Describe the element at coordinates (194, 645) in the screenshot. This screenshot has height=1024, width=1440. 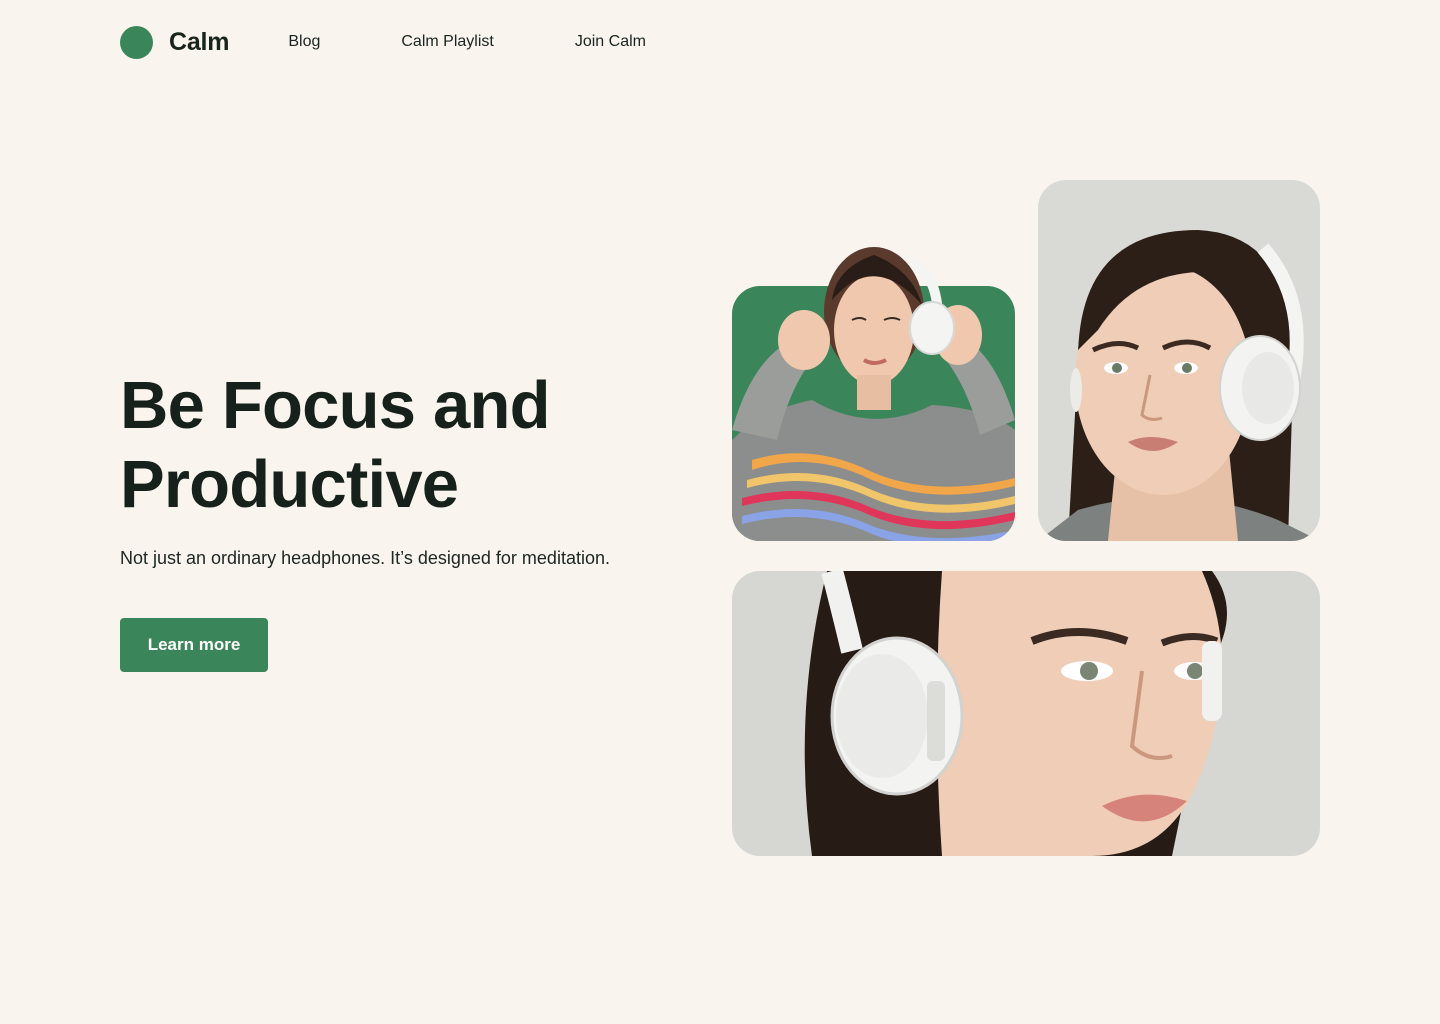
I see `learn-more-button: Learn more` at that location.